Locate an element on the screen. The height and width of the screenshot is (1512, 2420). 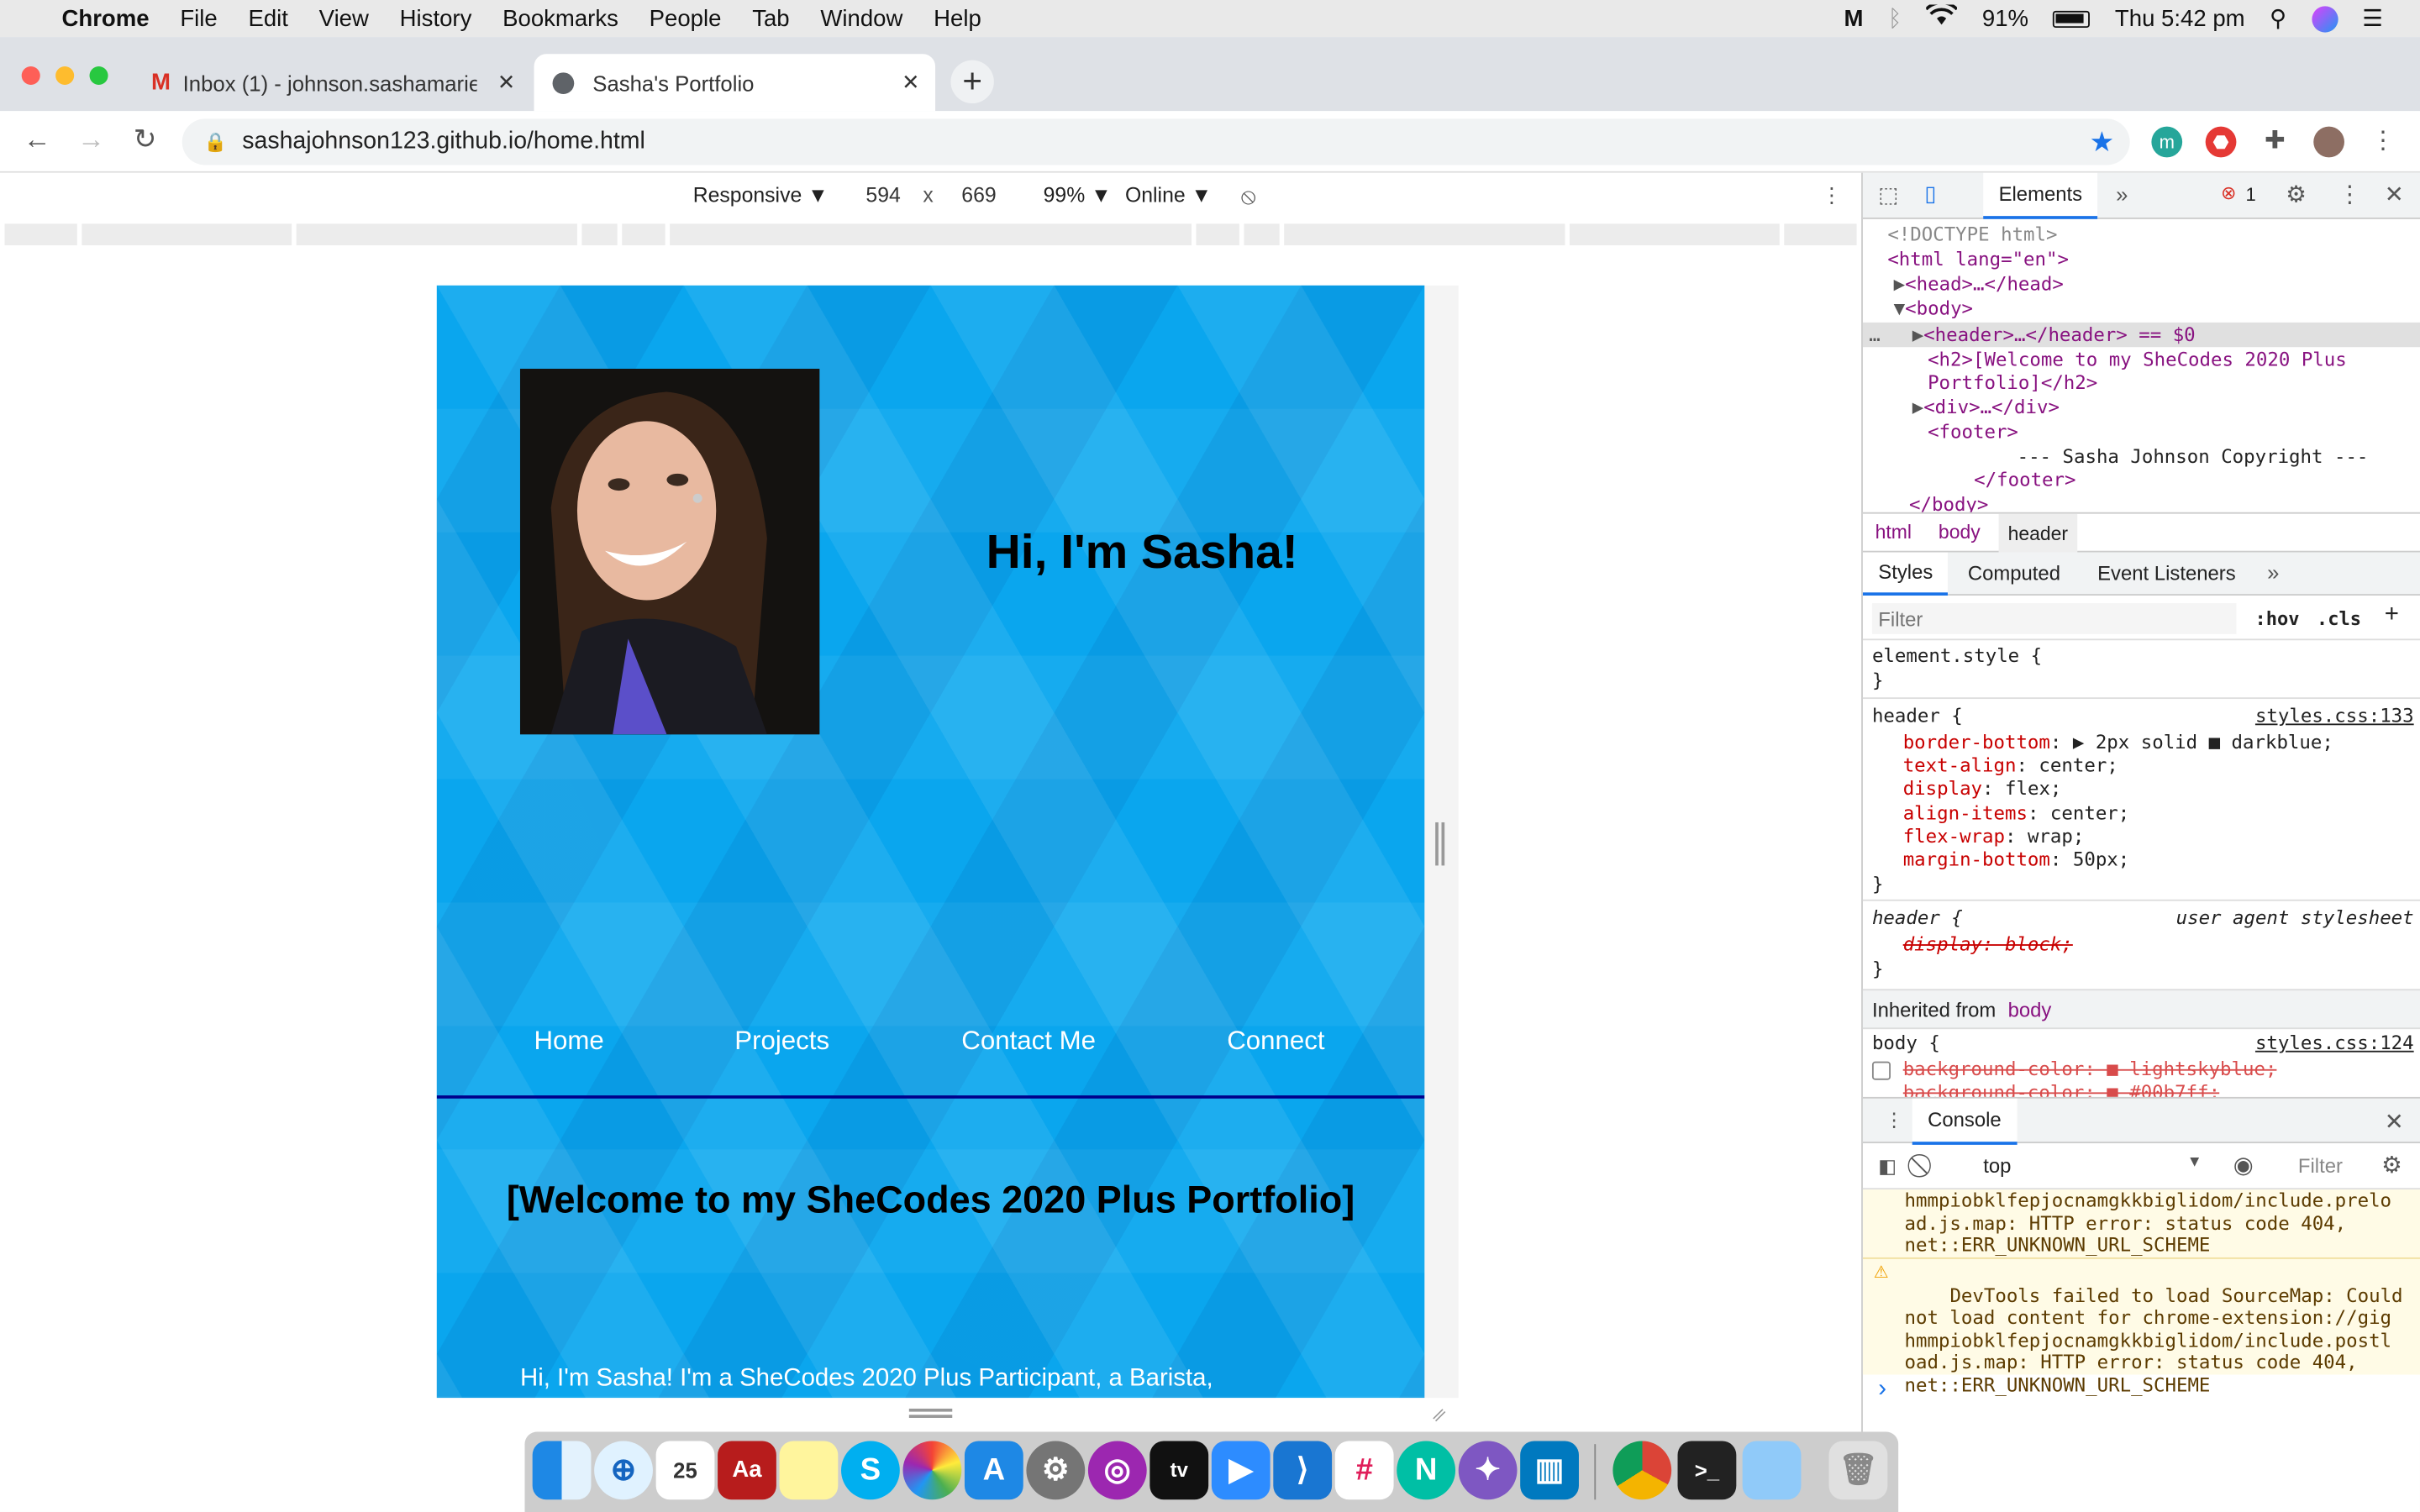
dom-html: <html lang="en"> is located at coordinates (1978, 259).